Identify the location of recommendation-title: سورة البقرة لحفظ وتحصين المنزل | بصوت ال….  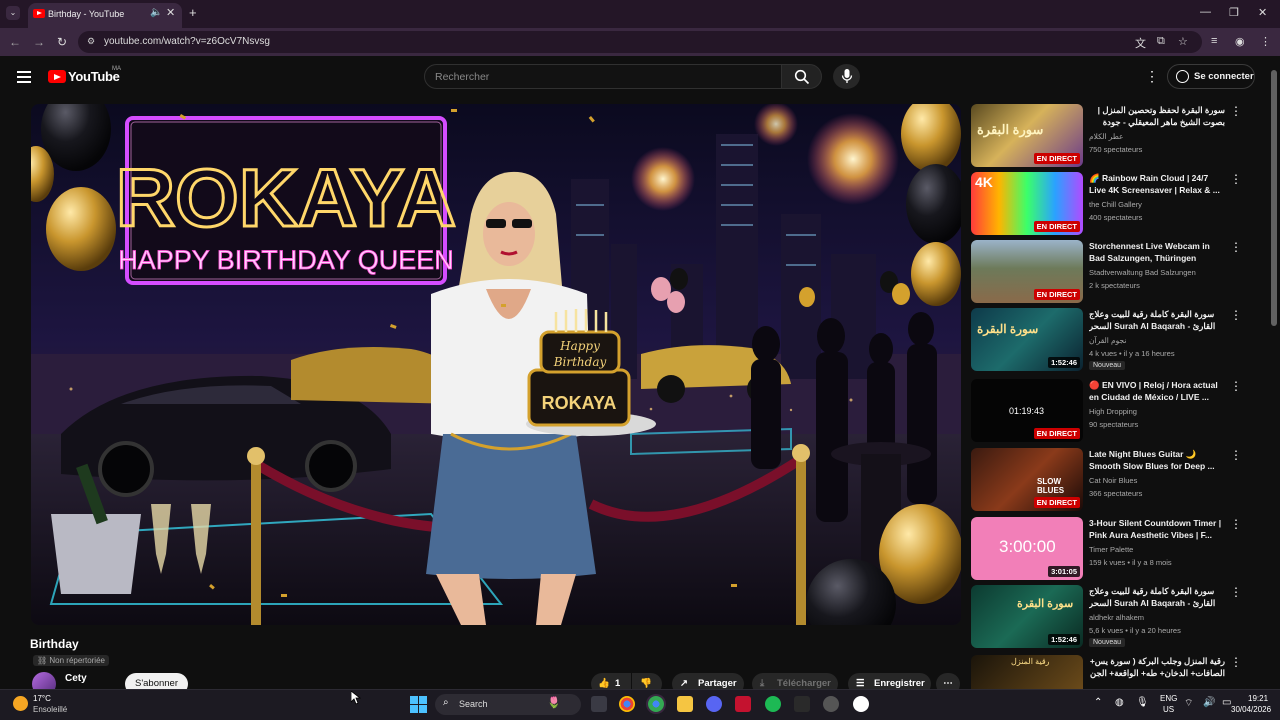
(1157, 117).